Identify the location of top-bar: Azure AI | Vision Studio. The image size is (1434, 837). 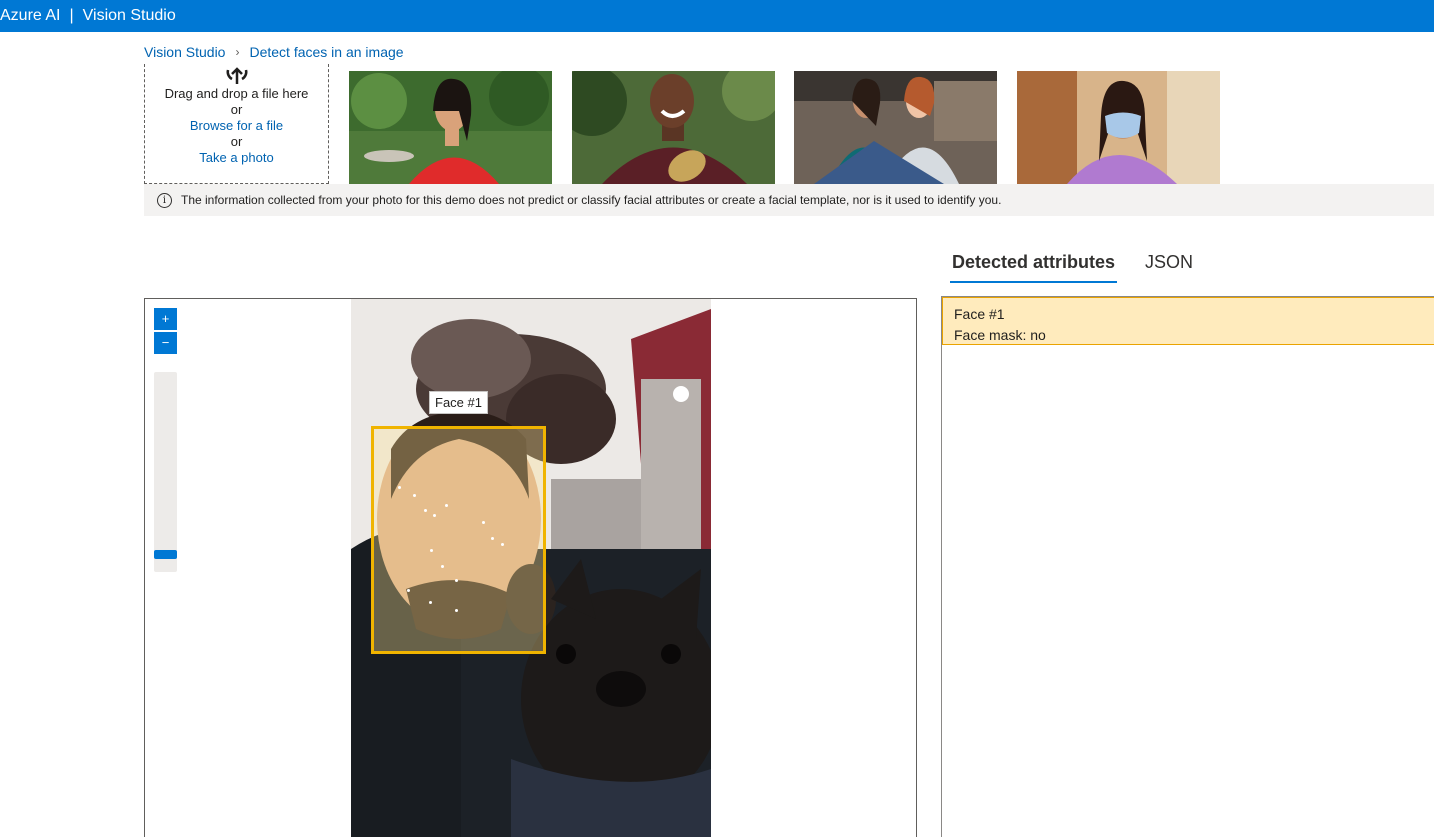
(717, 16).